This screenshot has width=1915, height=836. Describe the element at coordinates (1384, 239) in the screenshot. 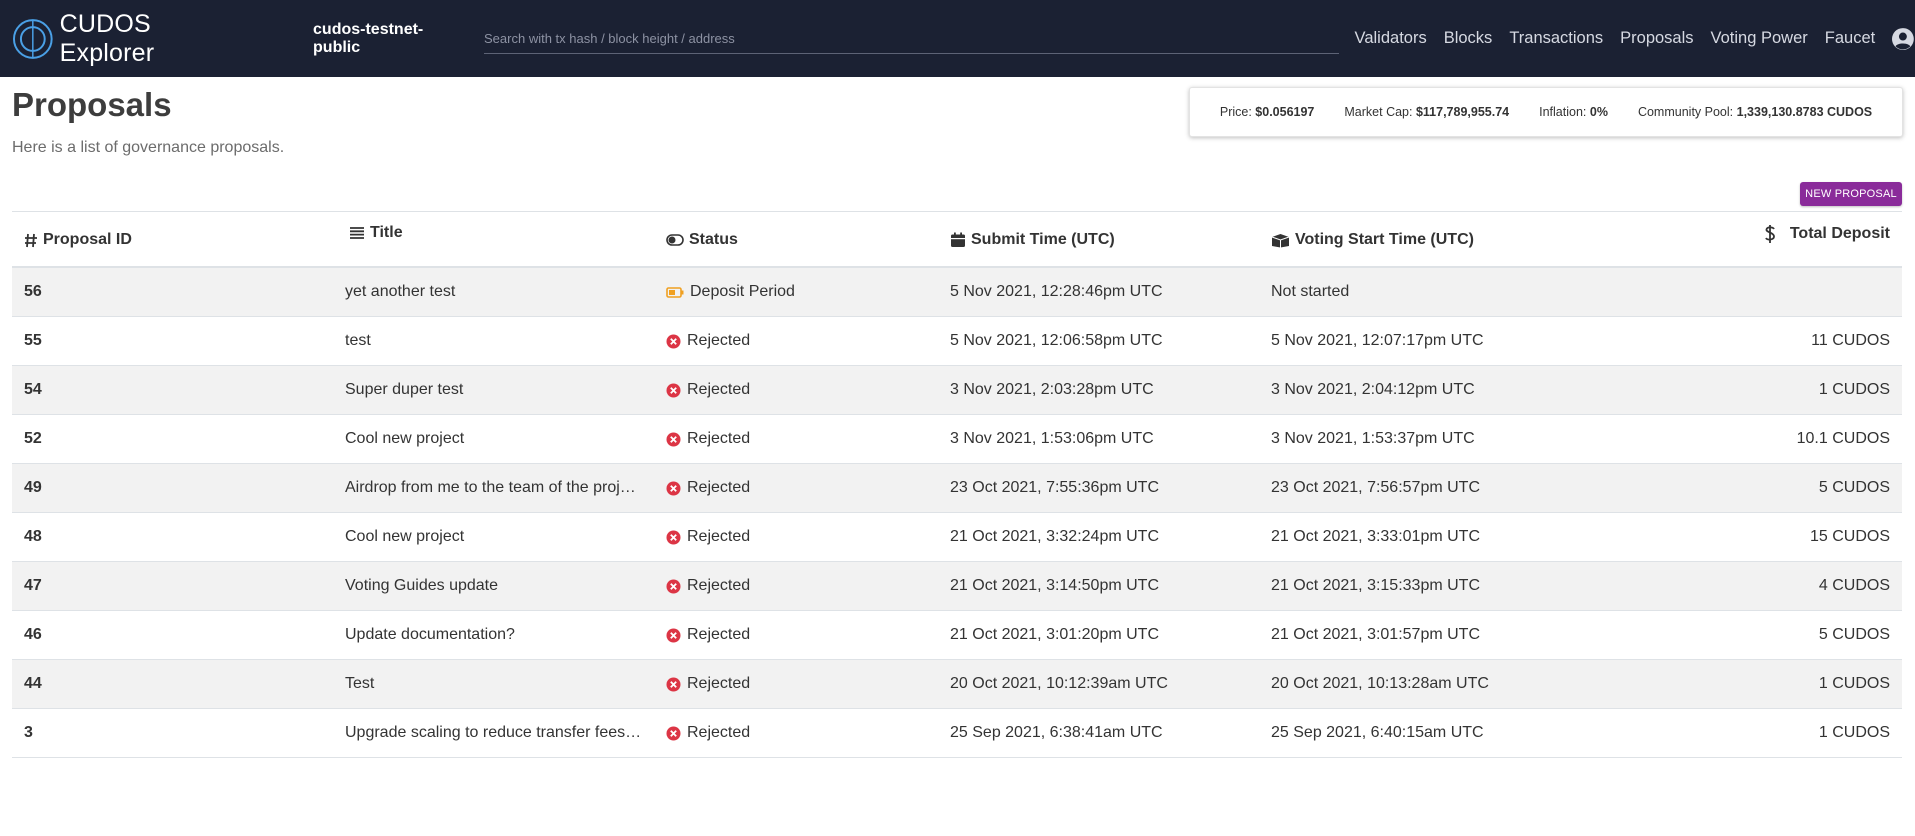

I see `header-voting-start-label: Voting Start Time (UTC)` at that location.